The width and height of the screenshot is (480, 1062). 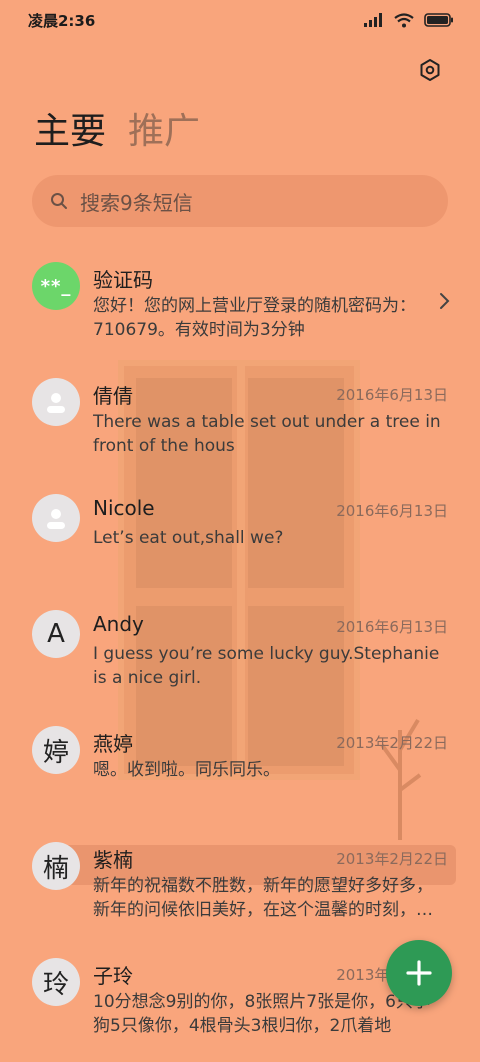 I want to click on search-input: 搜索9条短信, so click(x=240, y=201).